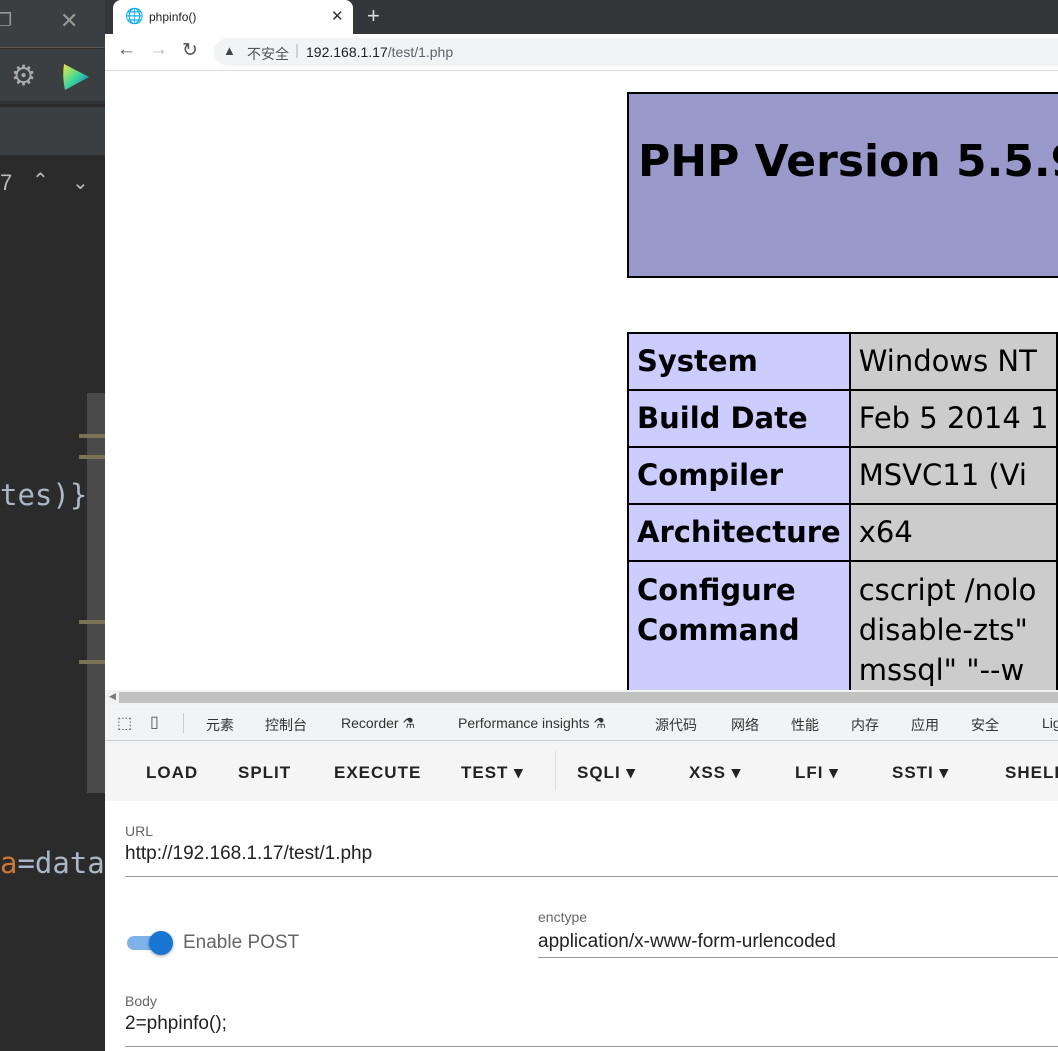  What do you see at coordinates (6, 20) in the screenshot?
I see `restore-icon: ❐` at bounding box center [6, 20].